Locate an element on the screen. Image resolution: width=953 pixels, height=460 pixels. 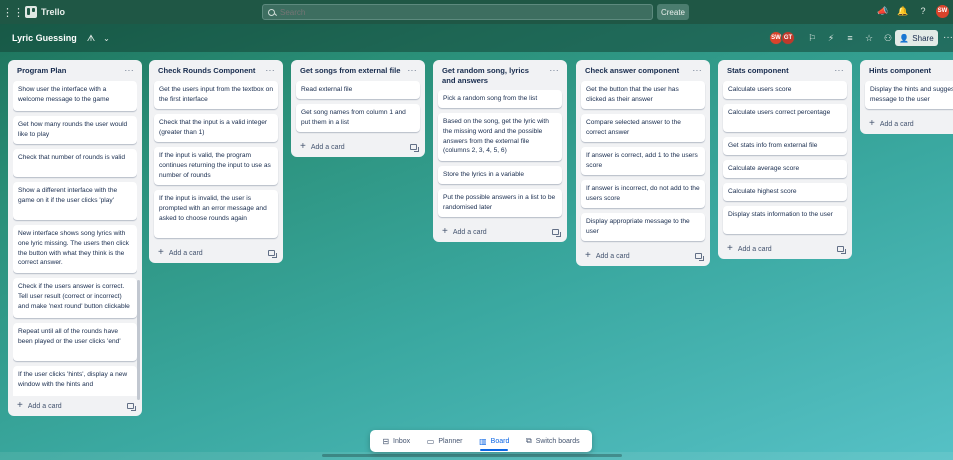
list-title: Stats component is located at coordinates (758, 70).